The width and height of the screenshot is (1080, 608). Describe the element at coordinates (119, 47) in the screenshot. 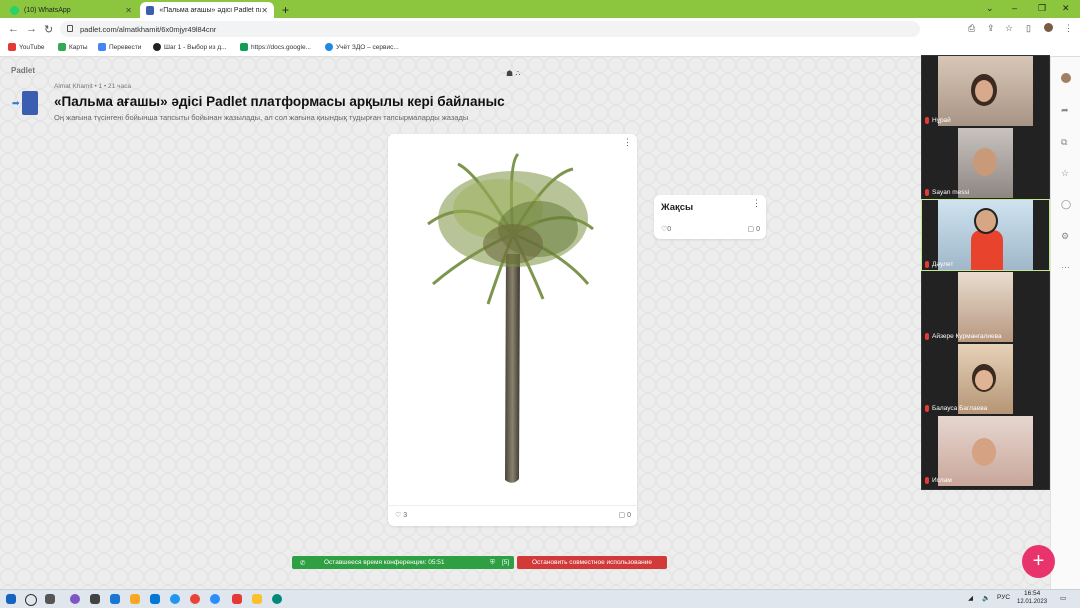

I see `bookmark-translate: Перевести` at that location.